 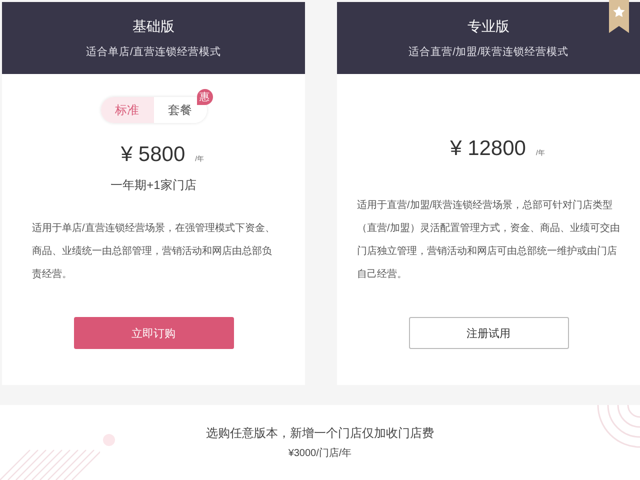 What do you see at coordinates (488, 333) in the screenshot?
I see `trial-button: 注册试用` at bounding box center [488, 333].